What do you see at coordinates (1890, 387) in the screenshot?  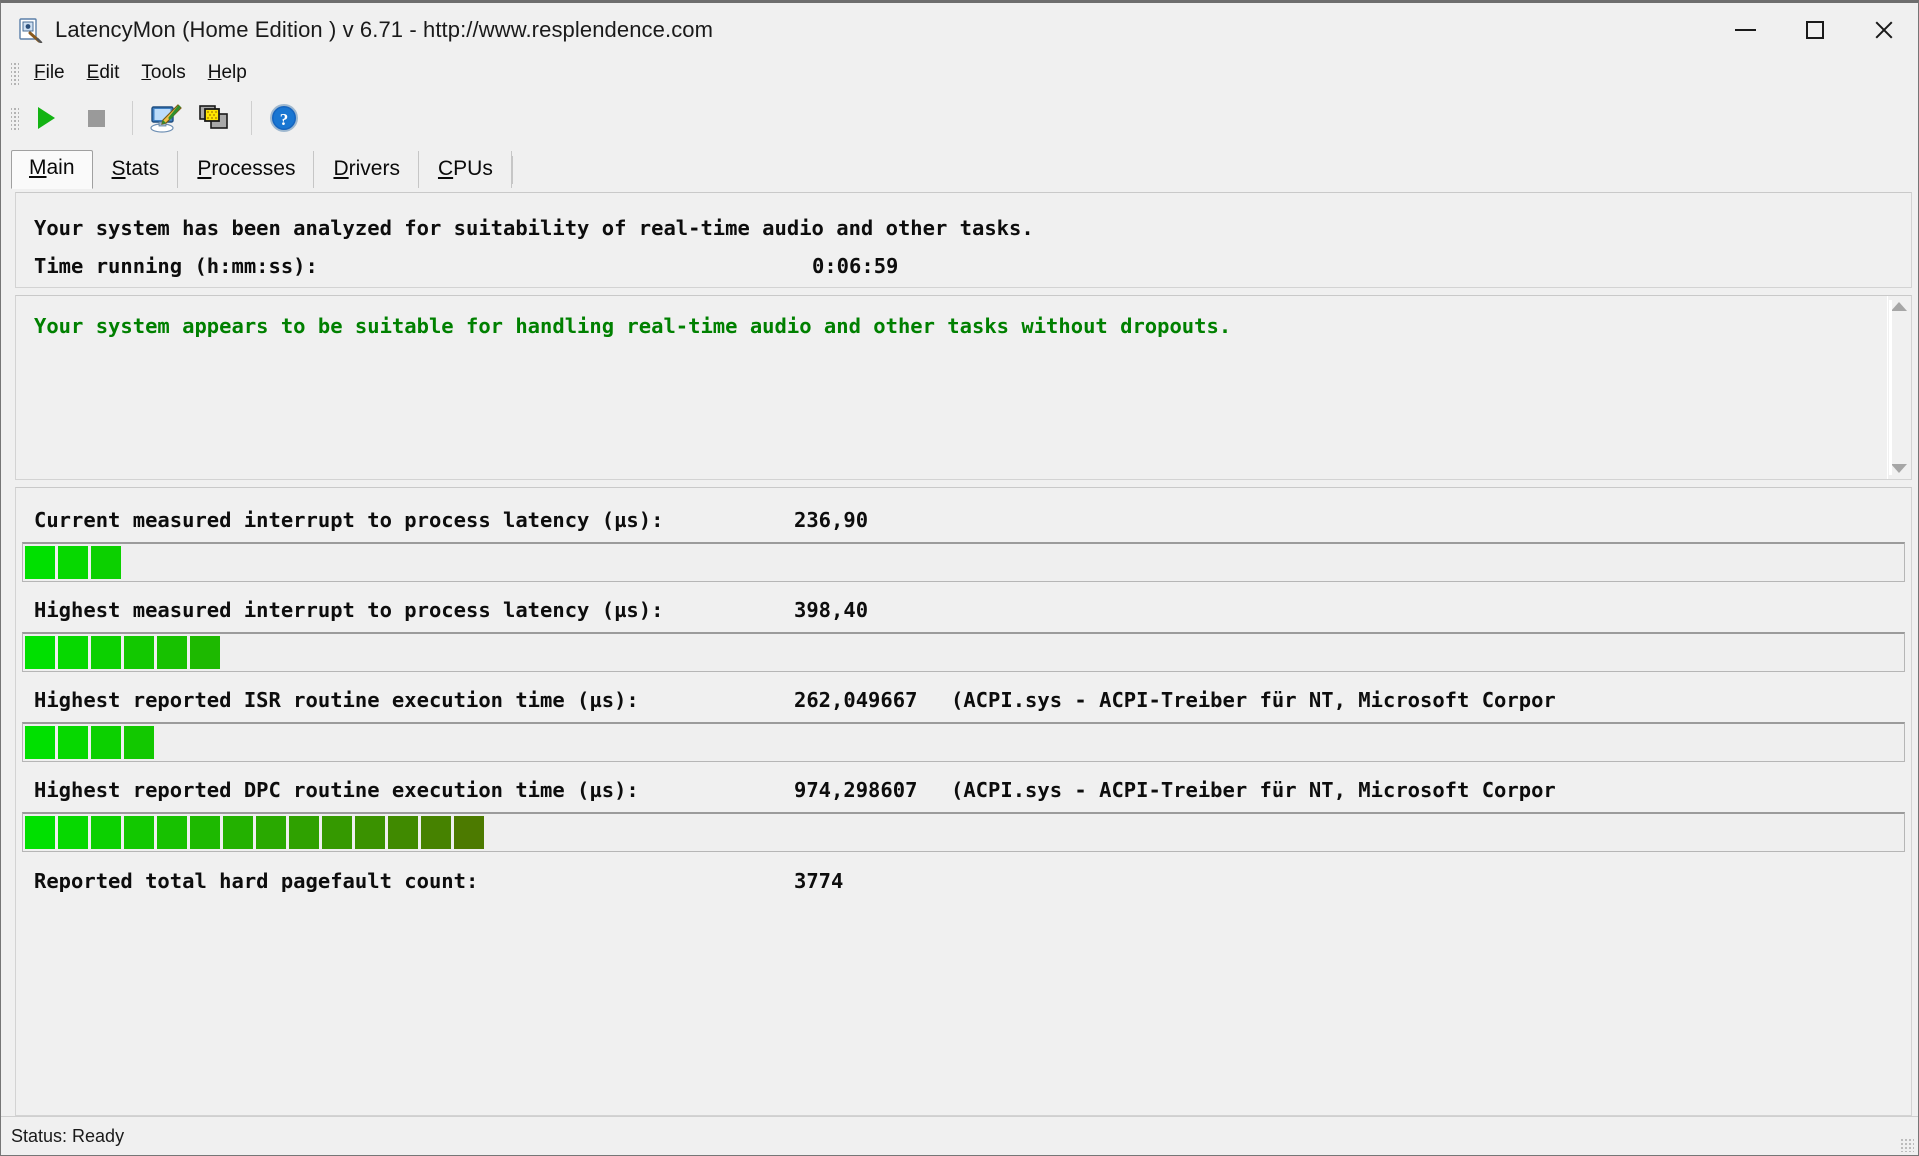 I see `scrollbar-track` at bounding box center [1890, 387].